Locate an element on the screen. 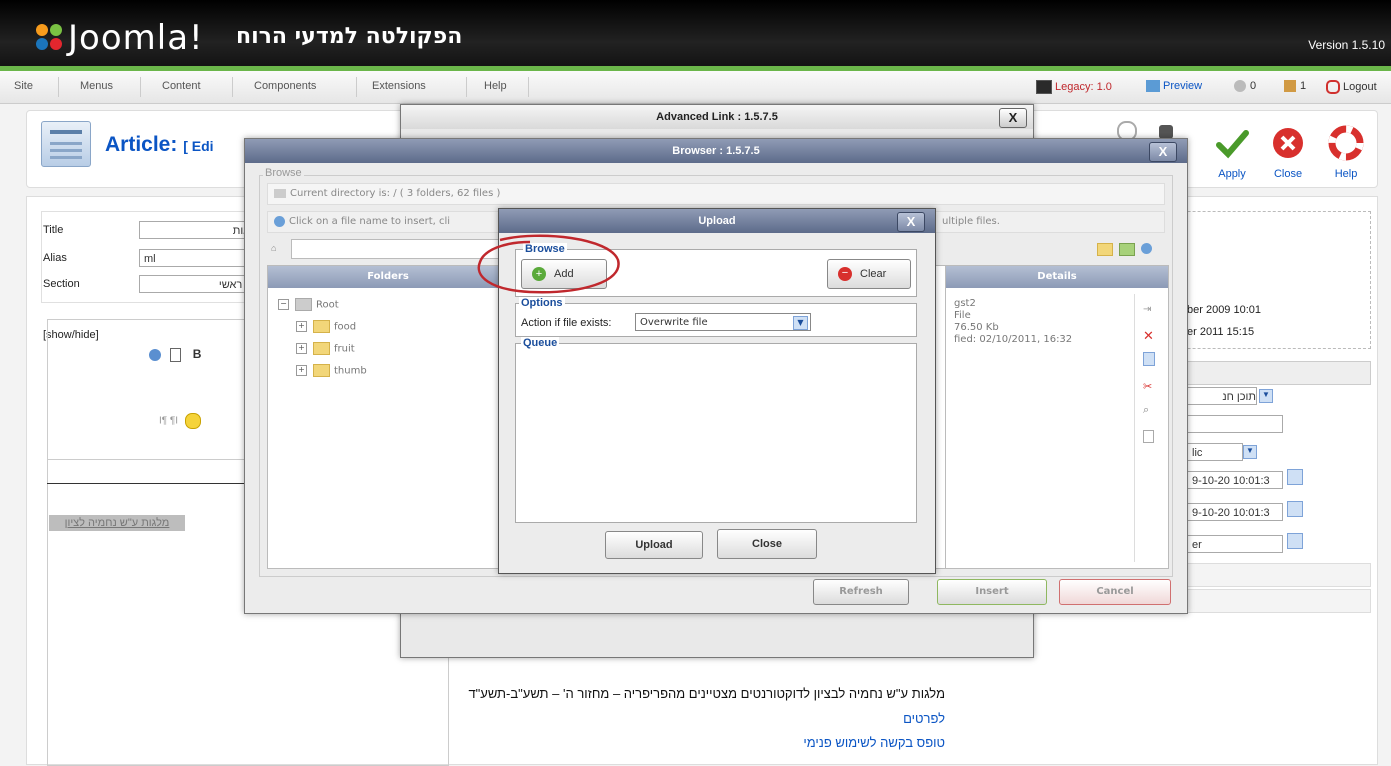 The image size is (1391, 766). cancel-button: Cancel is located at coordinates (1115, 592).